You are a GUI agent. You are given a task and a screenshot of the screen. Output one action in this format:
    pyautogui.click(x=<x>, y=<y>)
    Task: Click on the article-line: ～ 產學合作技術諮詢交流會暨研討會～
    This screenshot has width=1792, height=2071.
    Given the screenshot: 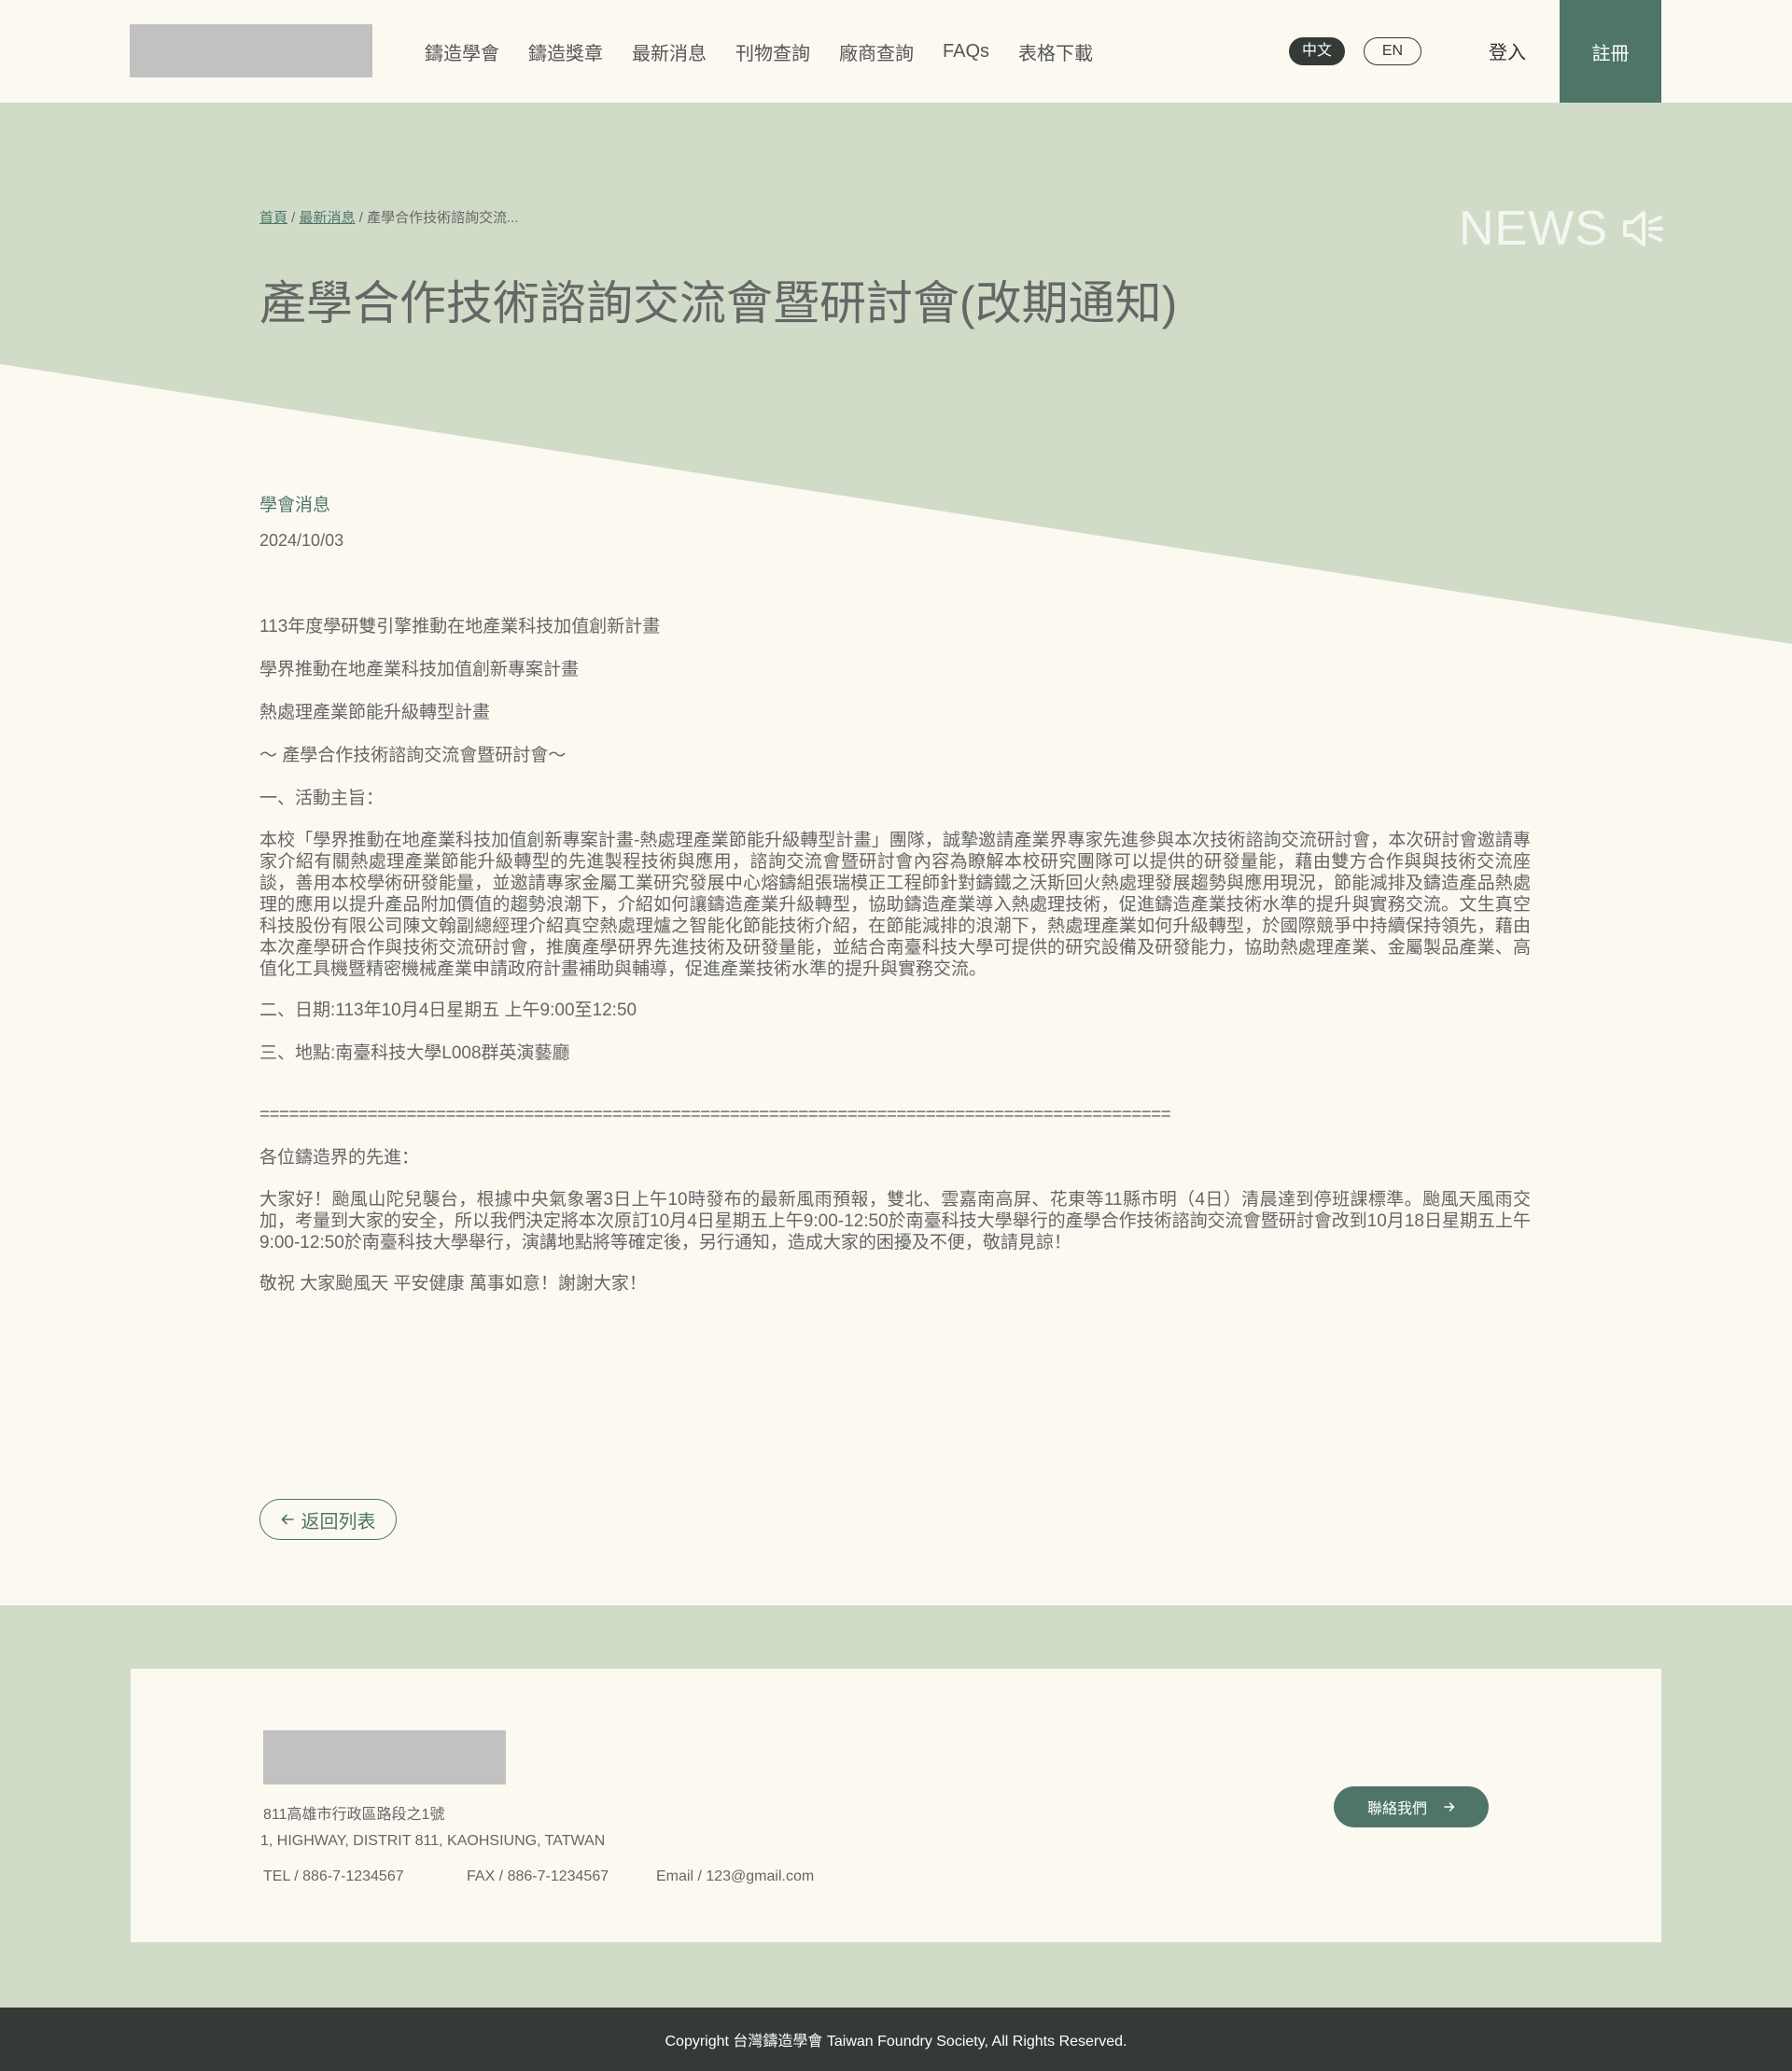 What is the action you would take?
    pyautogui.click(x=413, y=755)
    